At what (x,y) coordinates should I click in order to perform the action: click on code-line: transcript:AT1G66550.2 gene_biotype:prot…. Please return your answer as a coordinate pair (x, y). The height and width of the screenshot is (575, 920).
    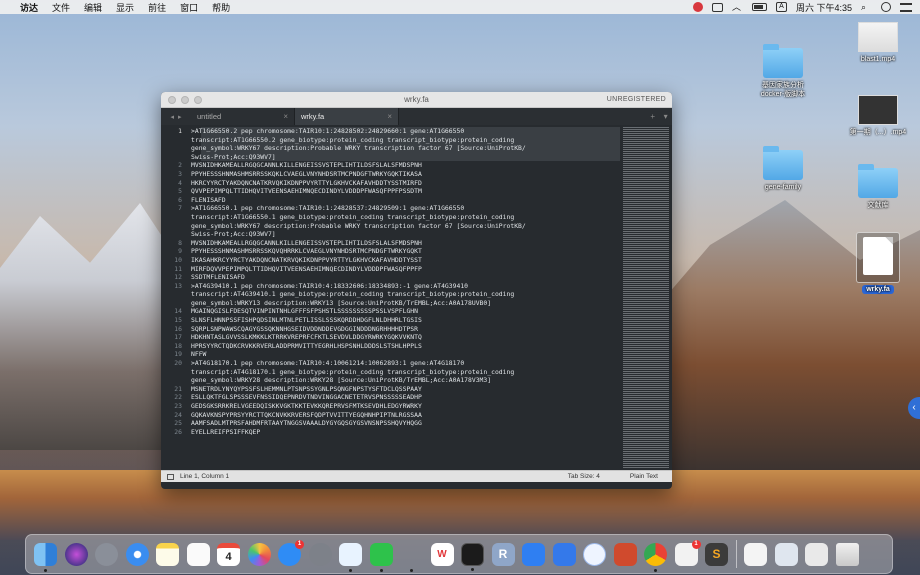
    Looking at the image, I should click on (405, 140).